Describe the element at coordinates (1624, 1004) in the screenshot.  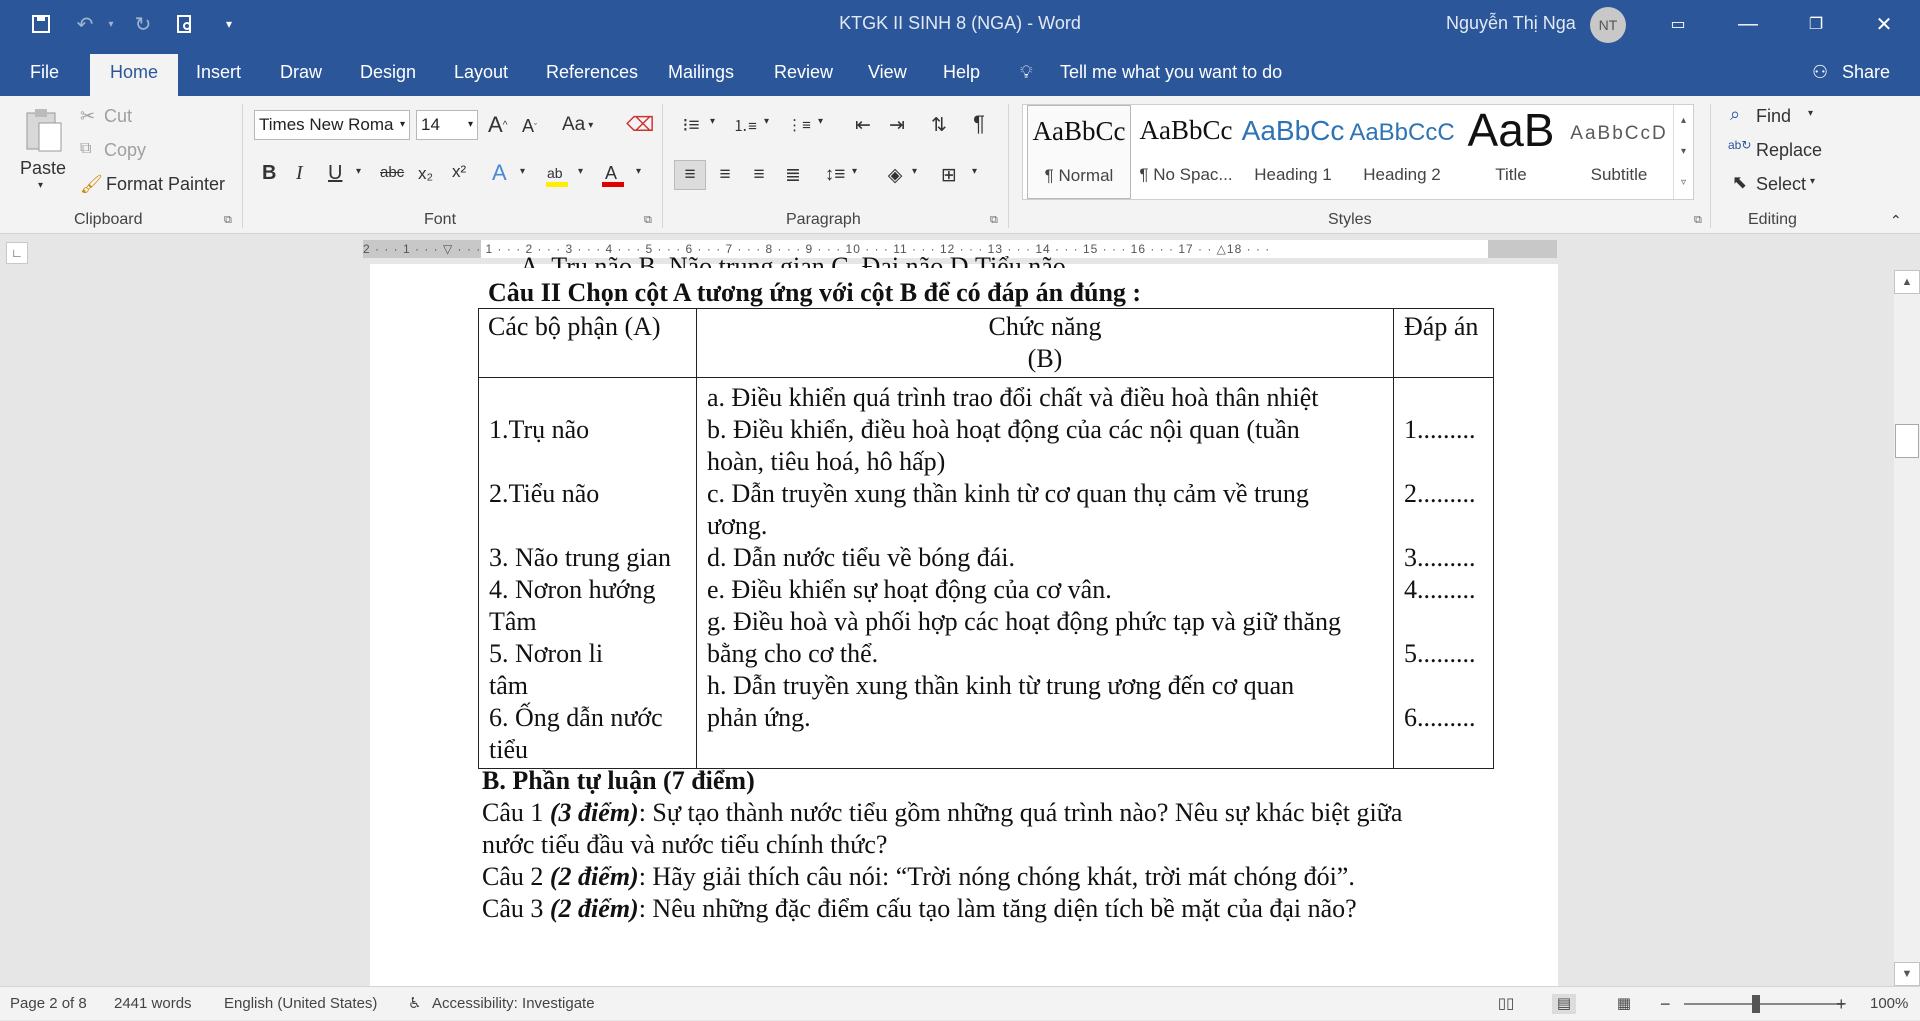
I see `web-layout-icon: ▦` at that location.